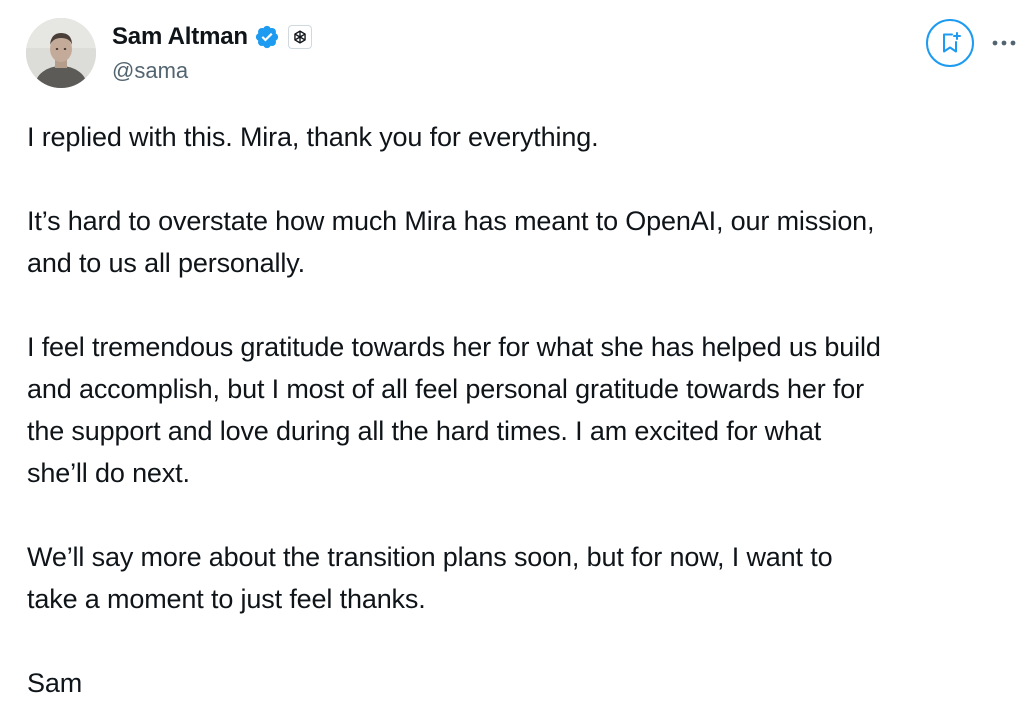 This screenshot has width=1033, height=706. I want to click on name-row: Sam Altman, so click(212, 37).